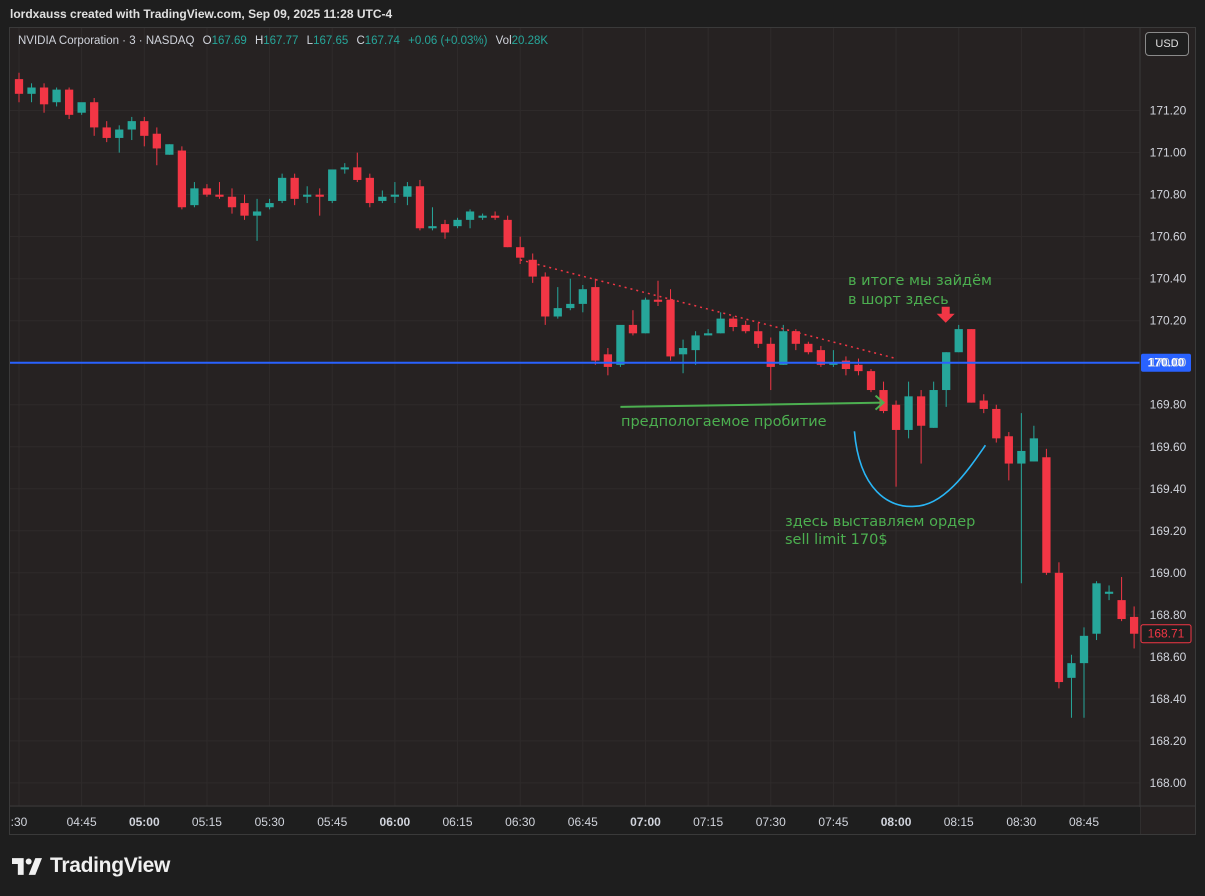 This screenshot has height=896, width=1205. What do you see at coordinates (281, 41) in the screenshot?
I see `high-value: 167.77` at bounding box center [281, 41].